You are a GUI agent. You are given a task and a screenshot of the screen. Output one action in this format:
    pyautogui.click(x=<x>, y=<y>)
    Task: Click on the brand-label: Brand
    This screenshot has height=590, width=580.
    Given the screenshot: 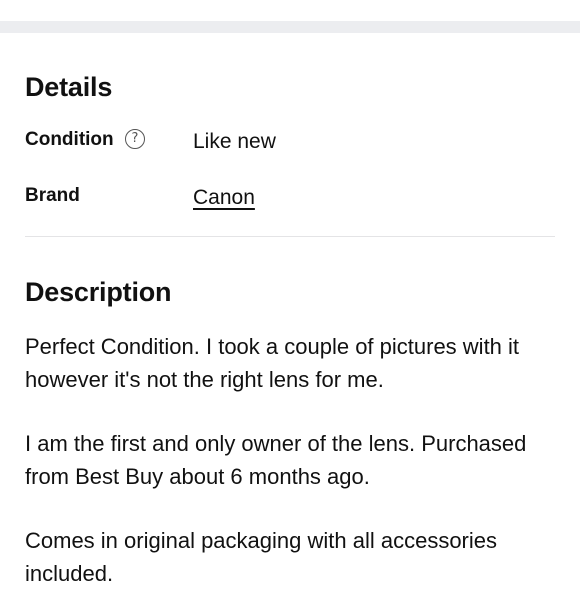 What is the action you would take?
    pyautogui.click(x=52, y=195)
    